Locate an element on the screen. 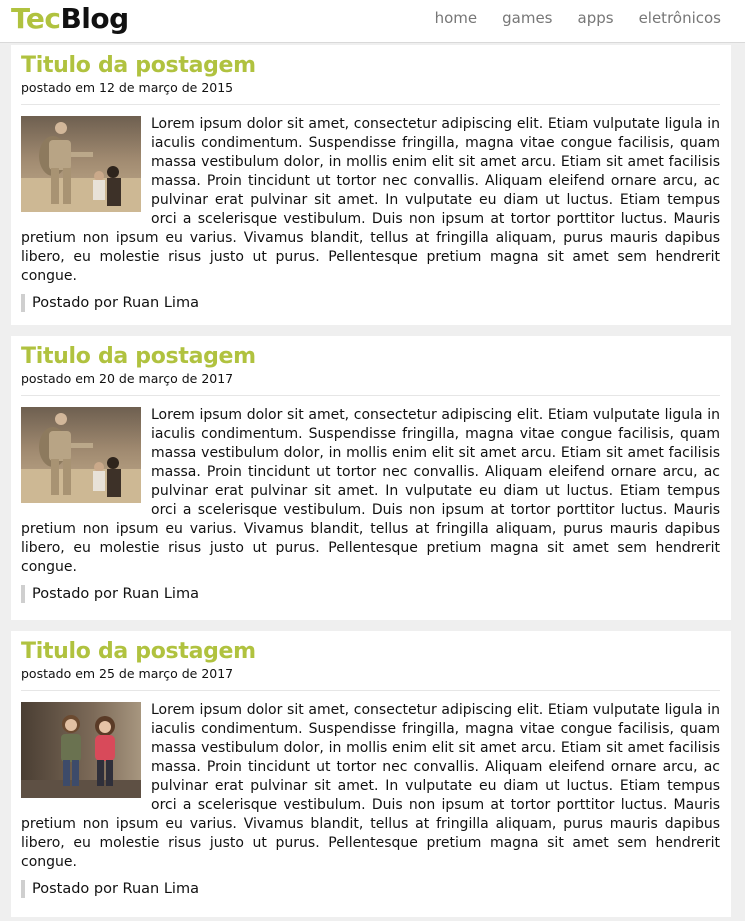 The image size is (745, 921). two-children-photo is located at coordinates (81, 750).